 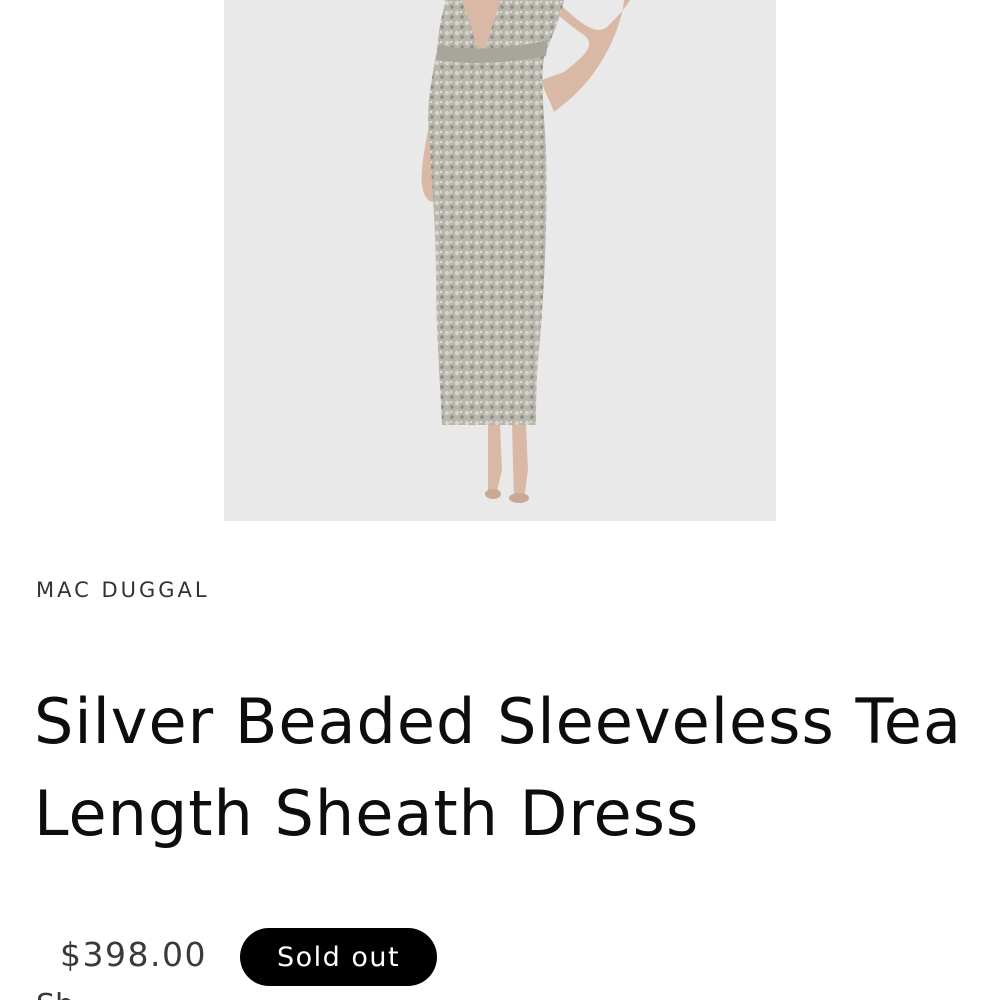 I want to click on sold-out-badge: Sold out, so click(x=338, y=957).